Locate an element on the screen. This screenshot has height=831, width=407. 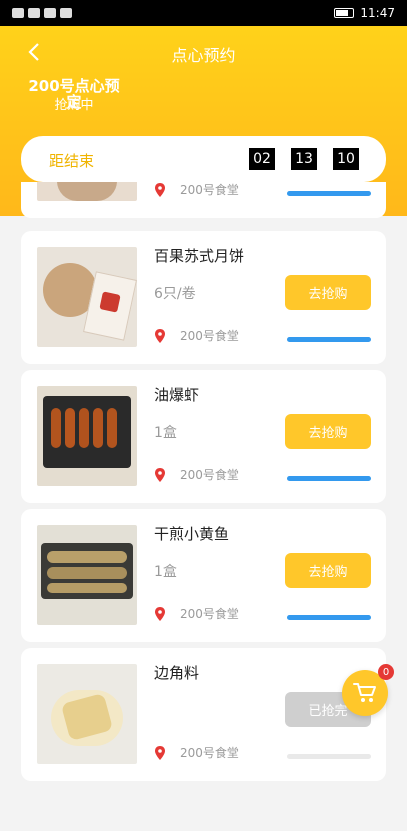
product-card: 200号食堂 is located at coordinates (203, 200).